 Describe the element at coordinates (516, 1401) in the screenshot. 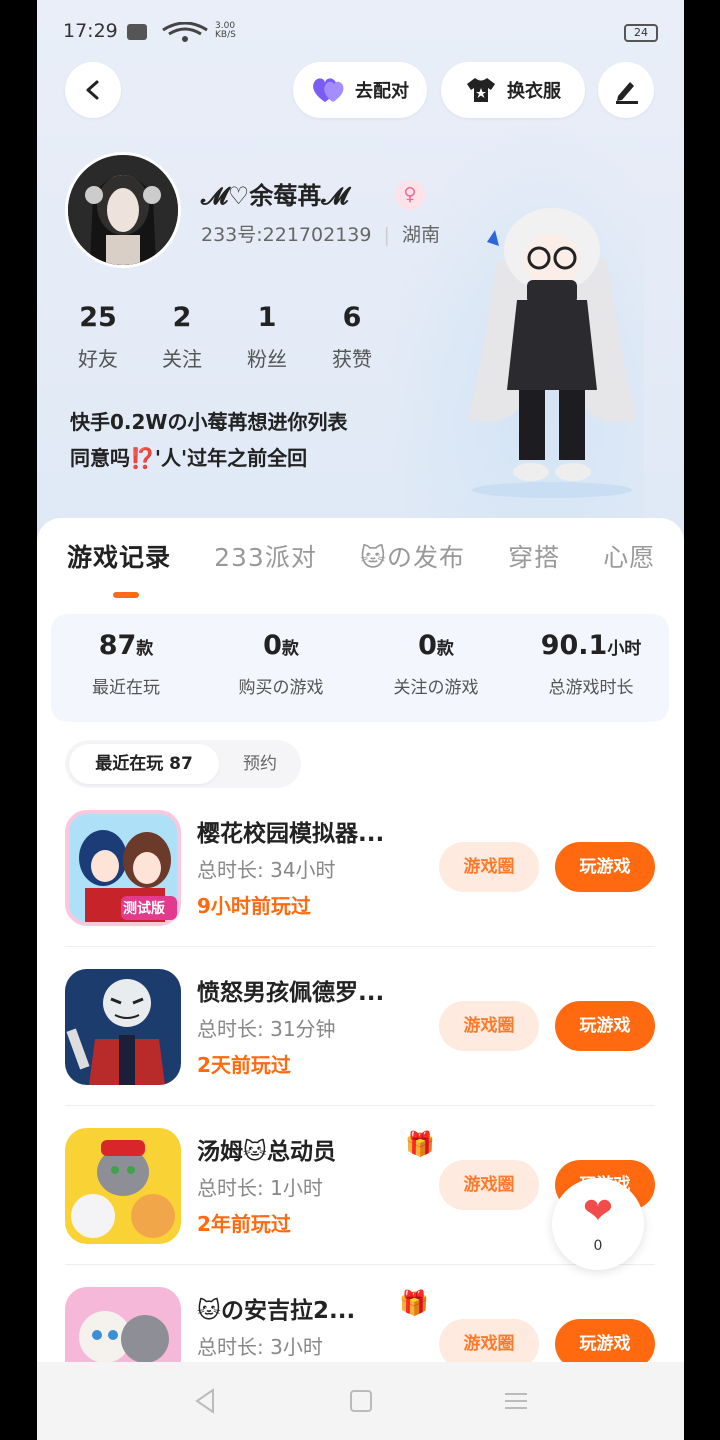

I see `nav-menu-icon` at that location.